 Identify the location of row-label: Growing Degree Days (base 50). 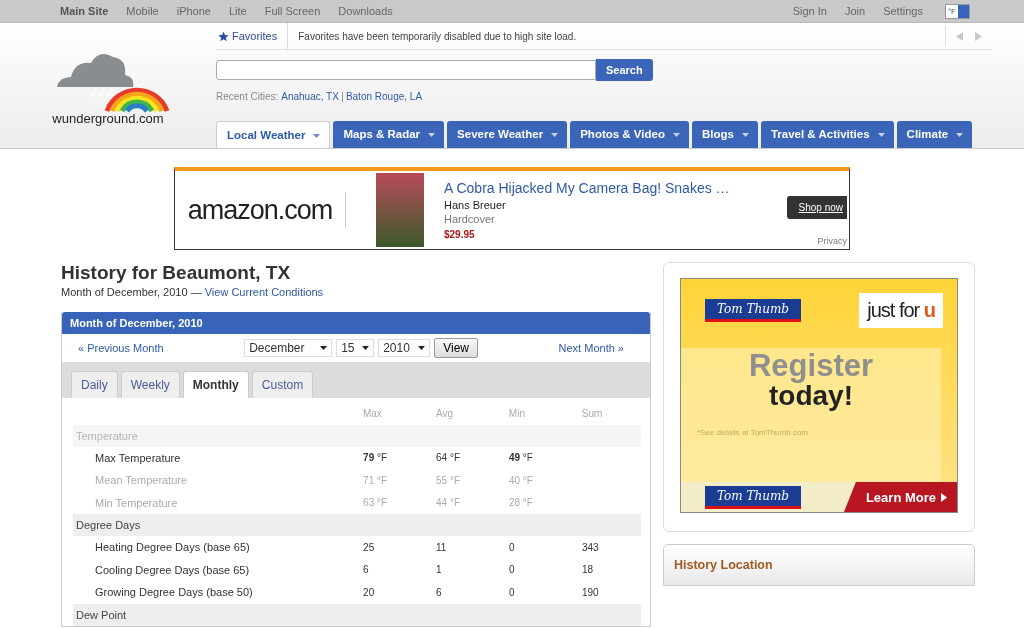
(174, 592).